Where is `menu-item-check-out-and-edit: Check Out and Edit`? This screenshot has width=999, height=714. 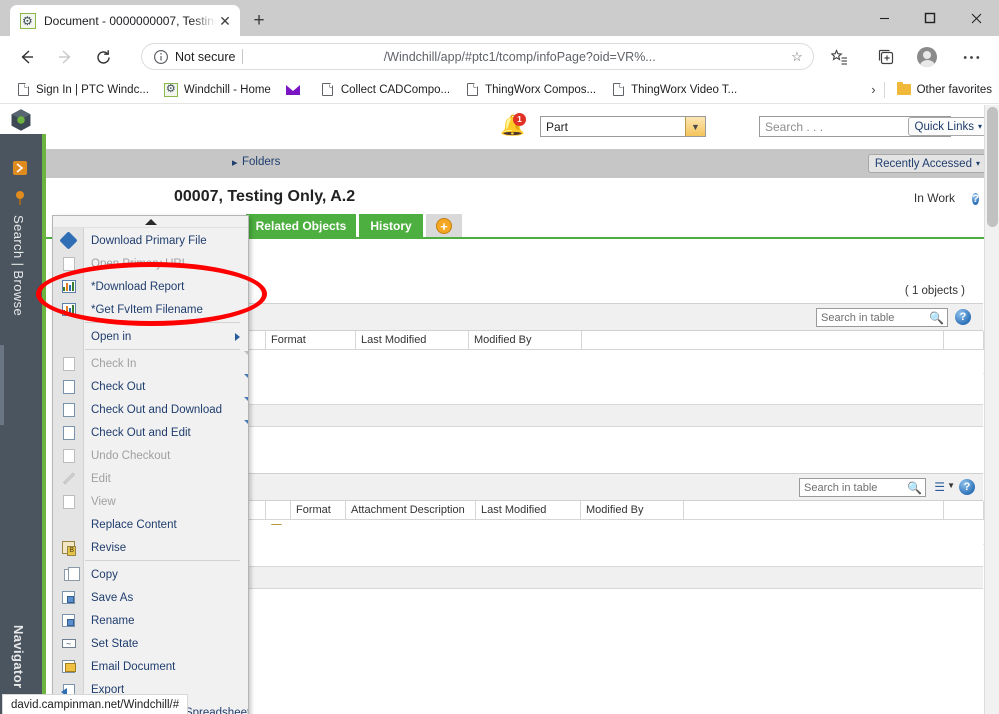
menu-item-check-out-and-edit: Check Out and Edit is located at coordinates (150, 432).